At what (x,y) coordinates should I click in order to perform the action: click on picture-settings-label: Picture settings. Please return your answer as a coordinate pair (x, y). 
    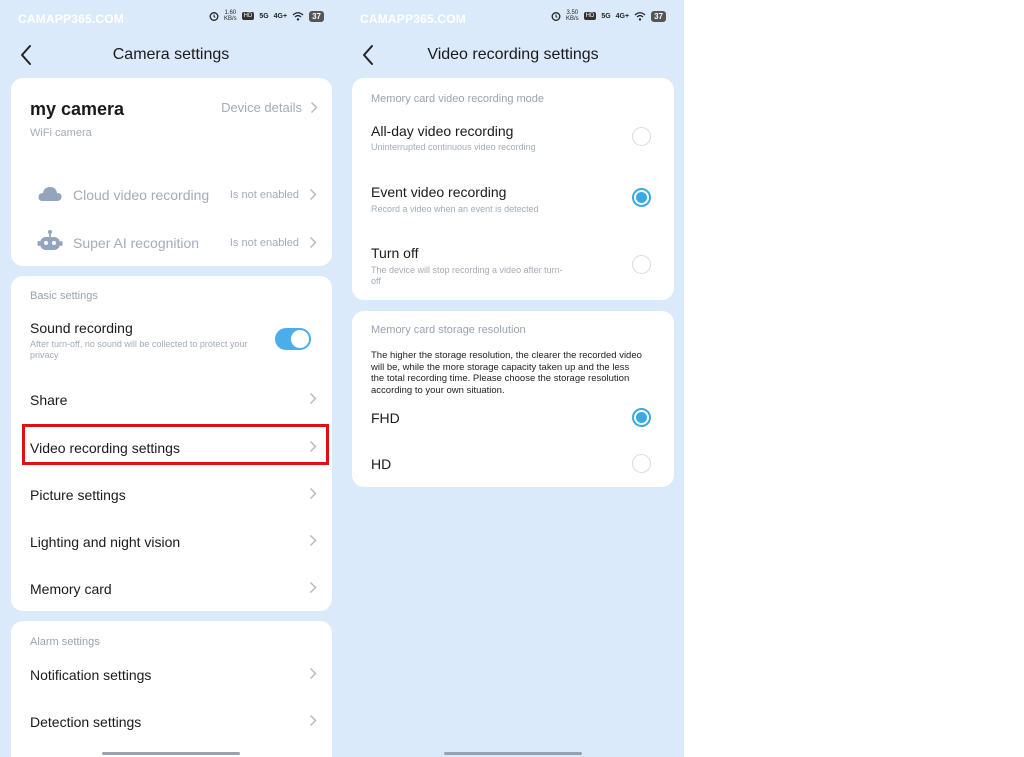
    Looking at the image, I should click on (78, 495).